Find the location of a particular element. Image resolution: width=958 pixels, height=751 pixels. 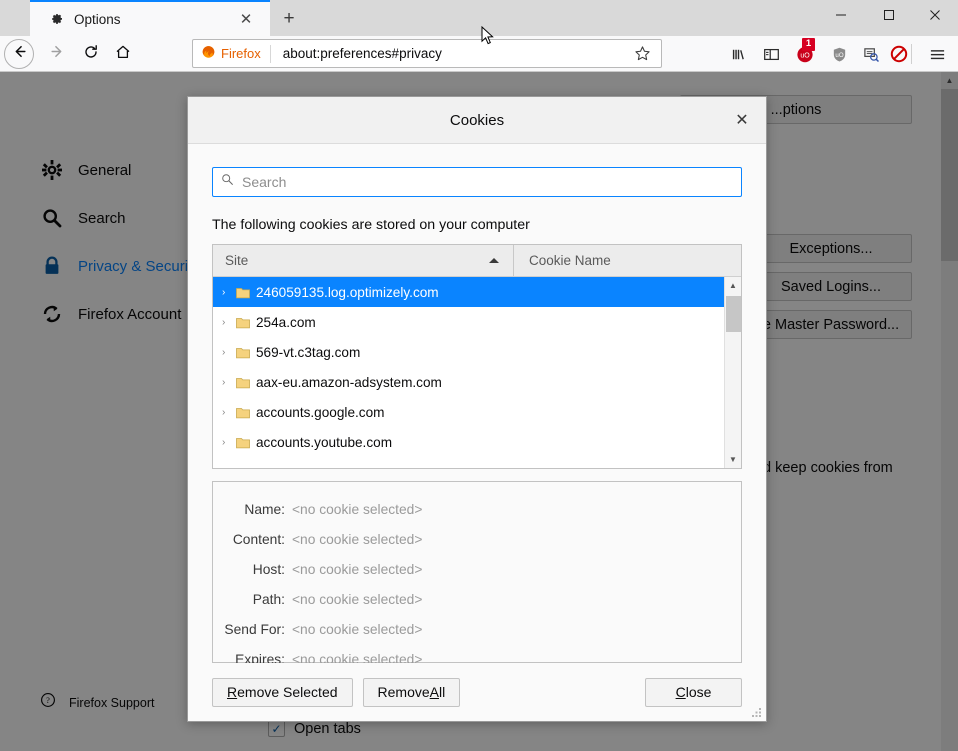

button-label: Remove is located at coordinates (403, 692).